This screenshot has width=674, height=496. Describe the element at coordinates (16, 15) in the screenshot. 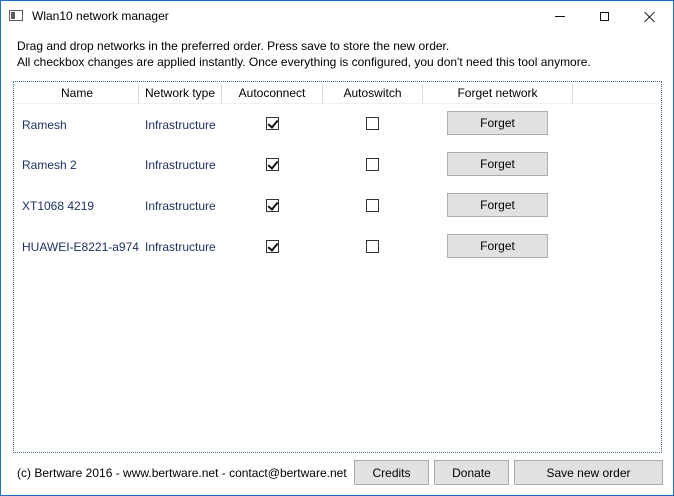

I see `app-window-icon` at that location.